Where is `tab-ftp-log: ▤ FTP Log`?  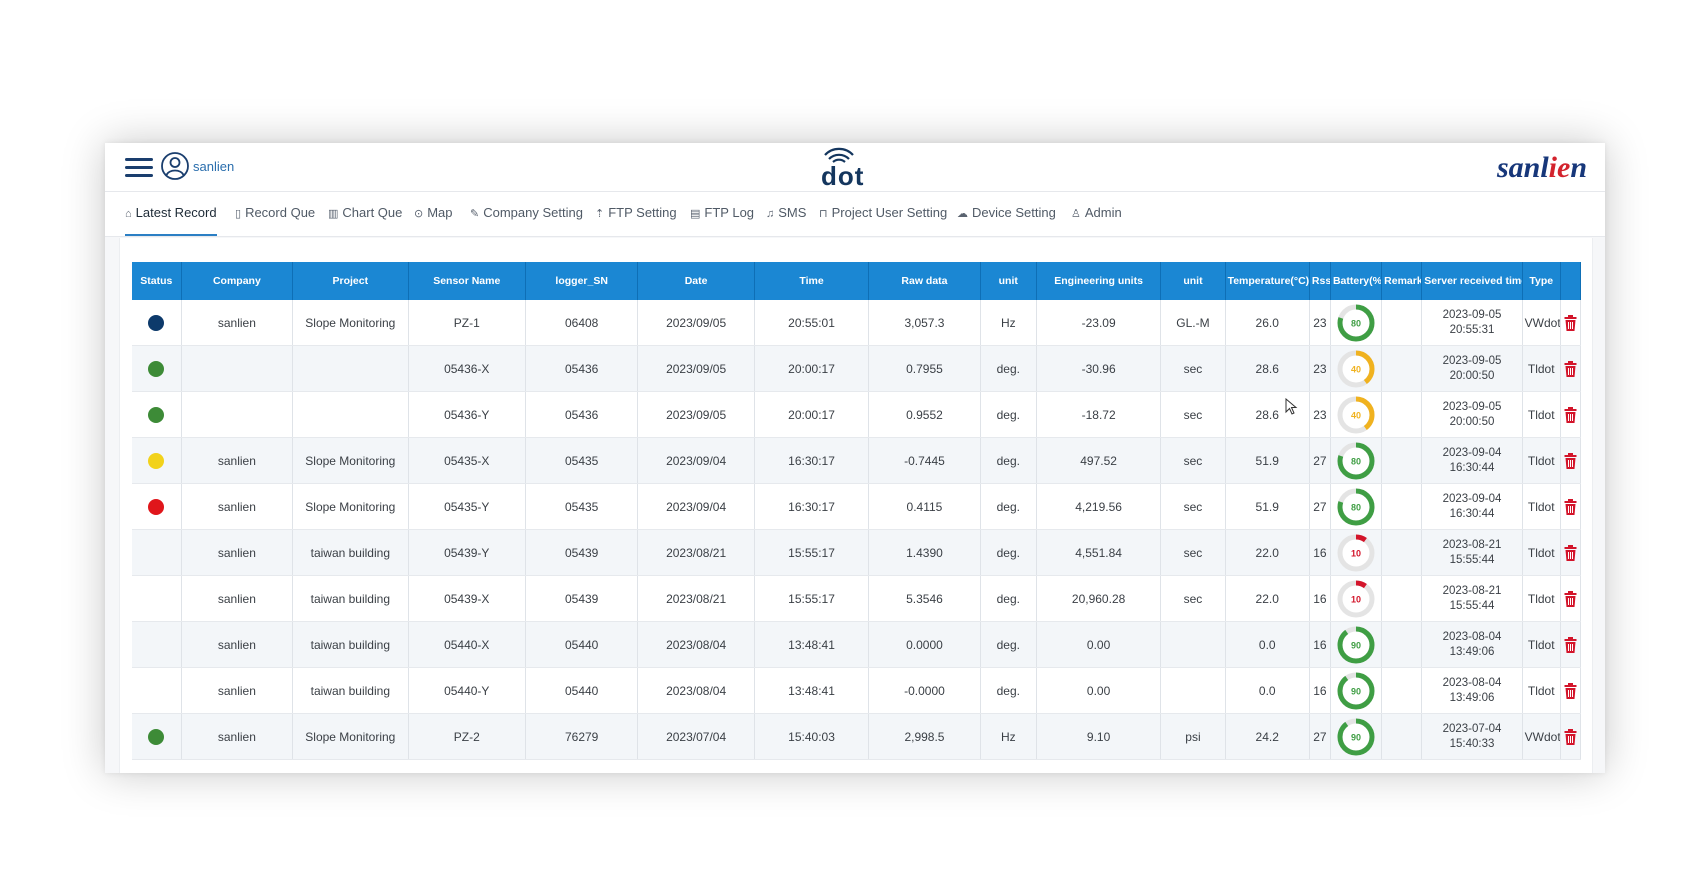 tab-ftp-log: ▤ FTP Log is located at coordinates (722, 213).